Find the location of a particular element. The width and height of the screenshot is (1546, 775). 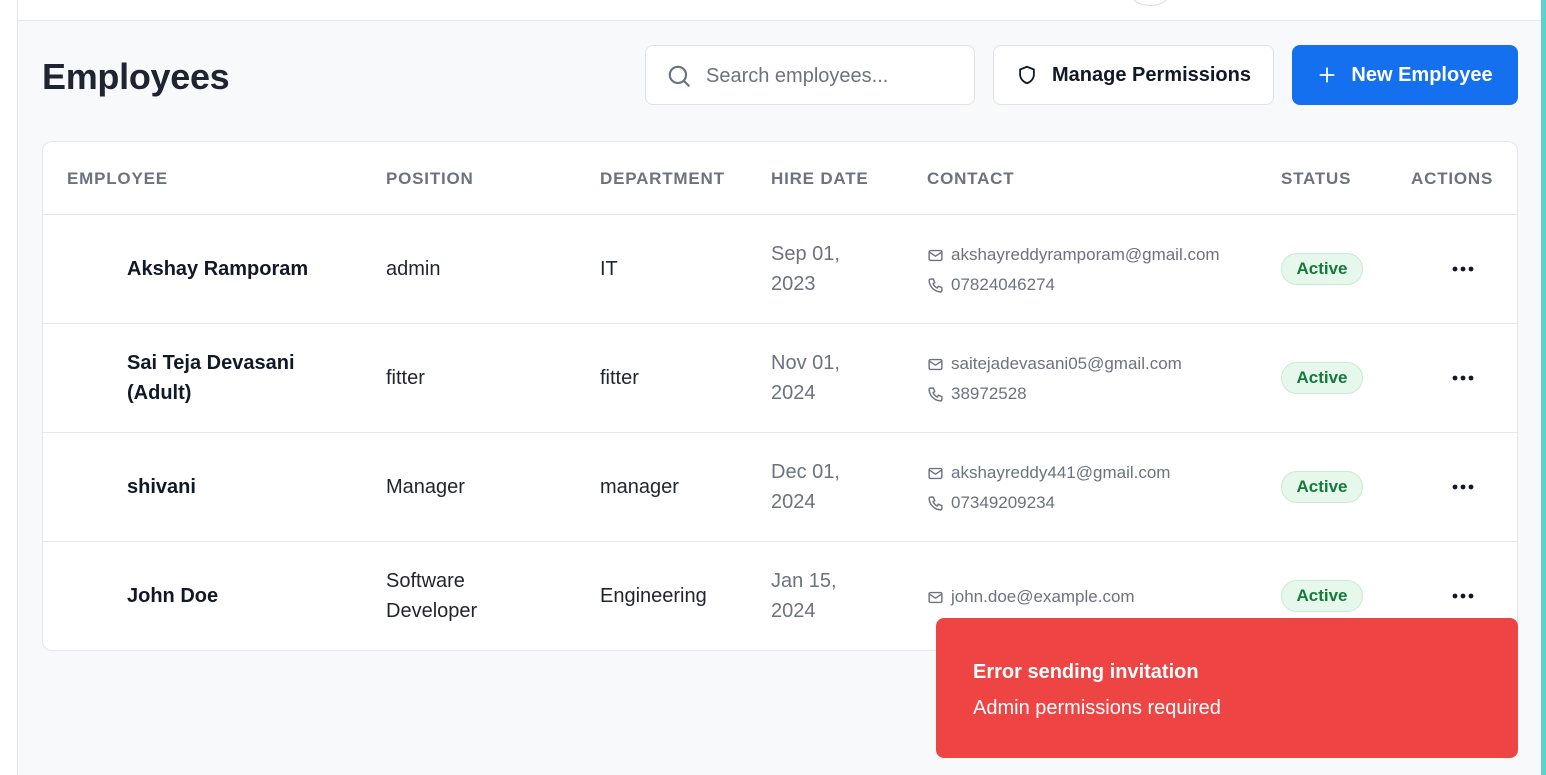

phone-text: 07349209234 is located at coordinates (1003, 503).